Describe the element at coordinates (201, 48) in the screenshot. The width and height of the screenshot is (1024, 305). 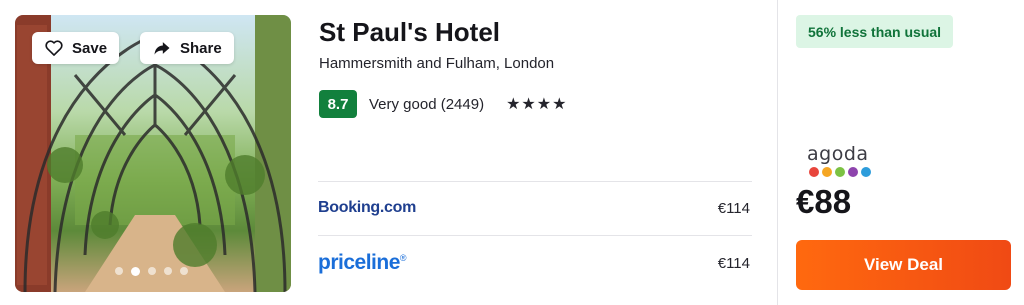
I see `share-label: Share` at that location.